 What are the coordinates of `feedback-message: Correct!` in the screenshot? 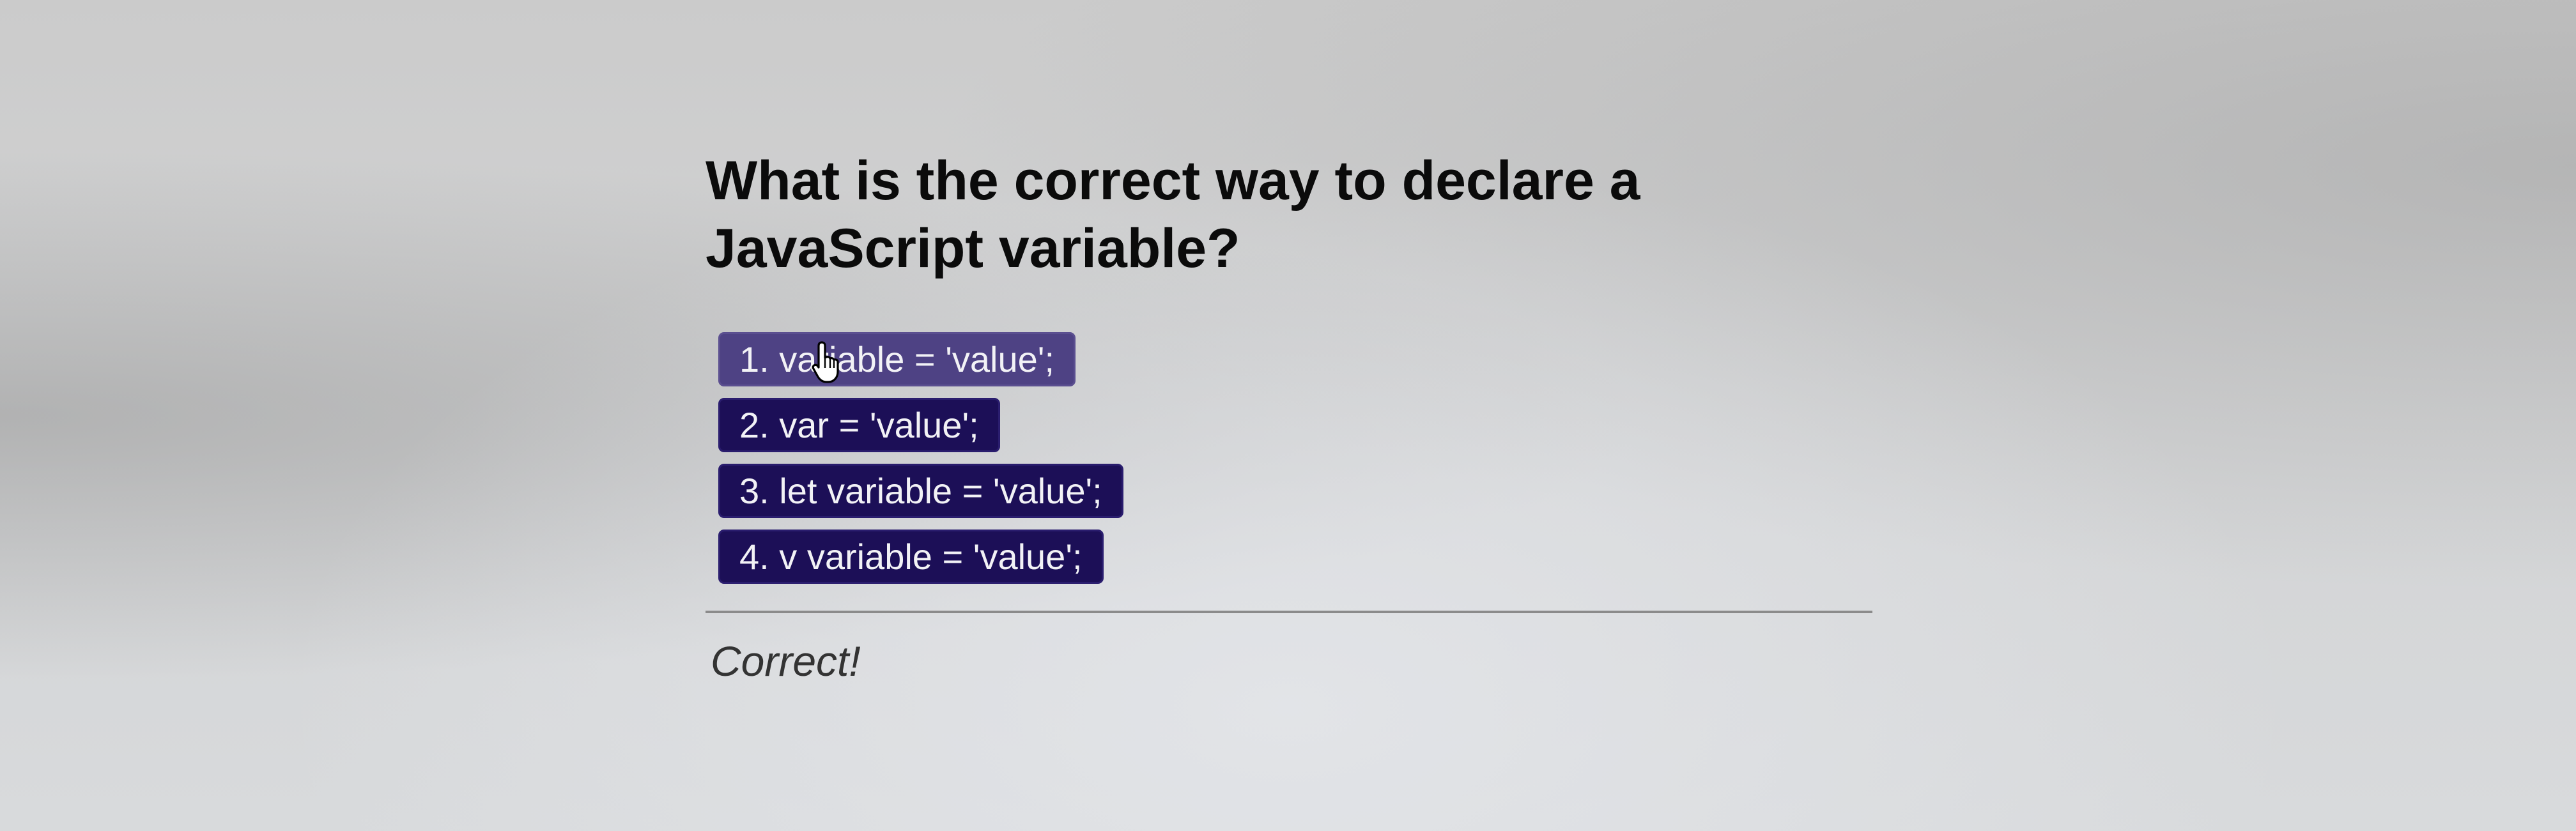 It's located at (786, 661).